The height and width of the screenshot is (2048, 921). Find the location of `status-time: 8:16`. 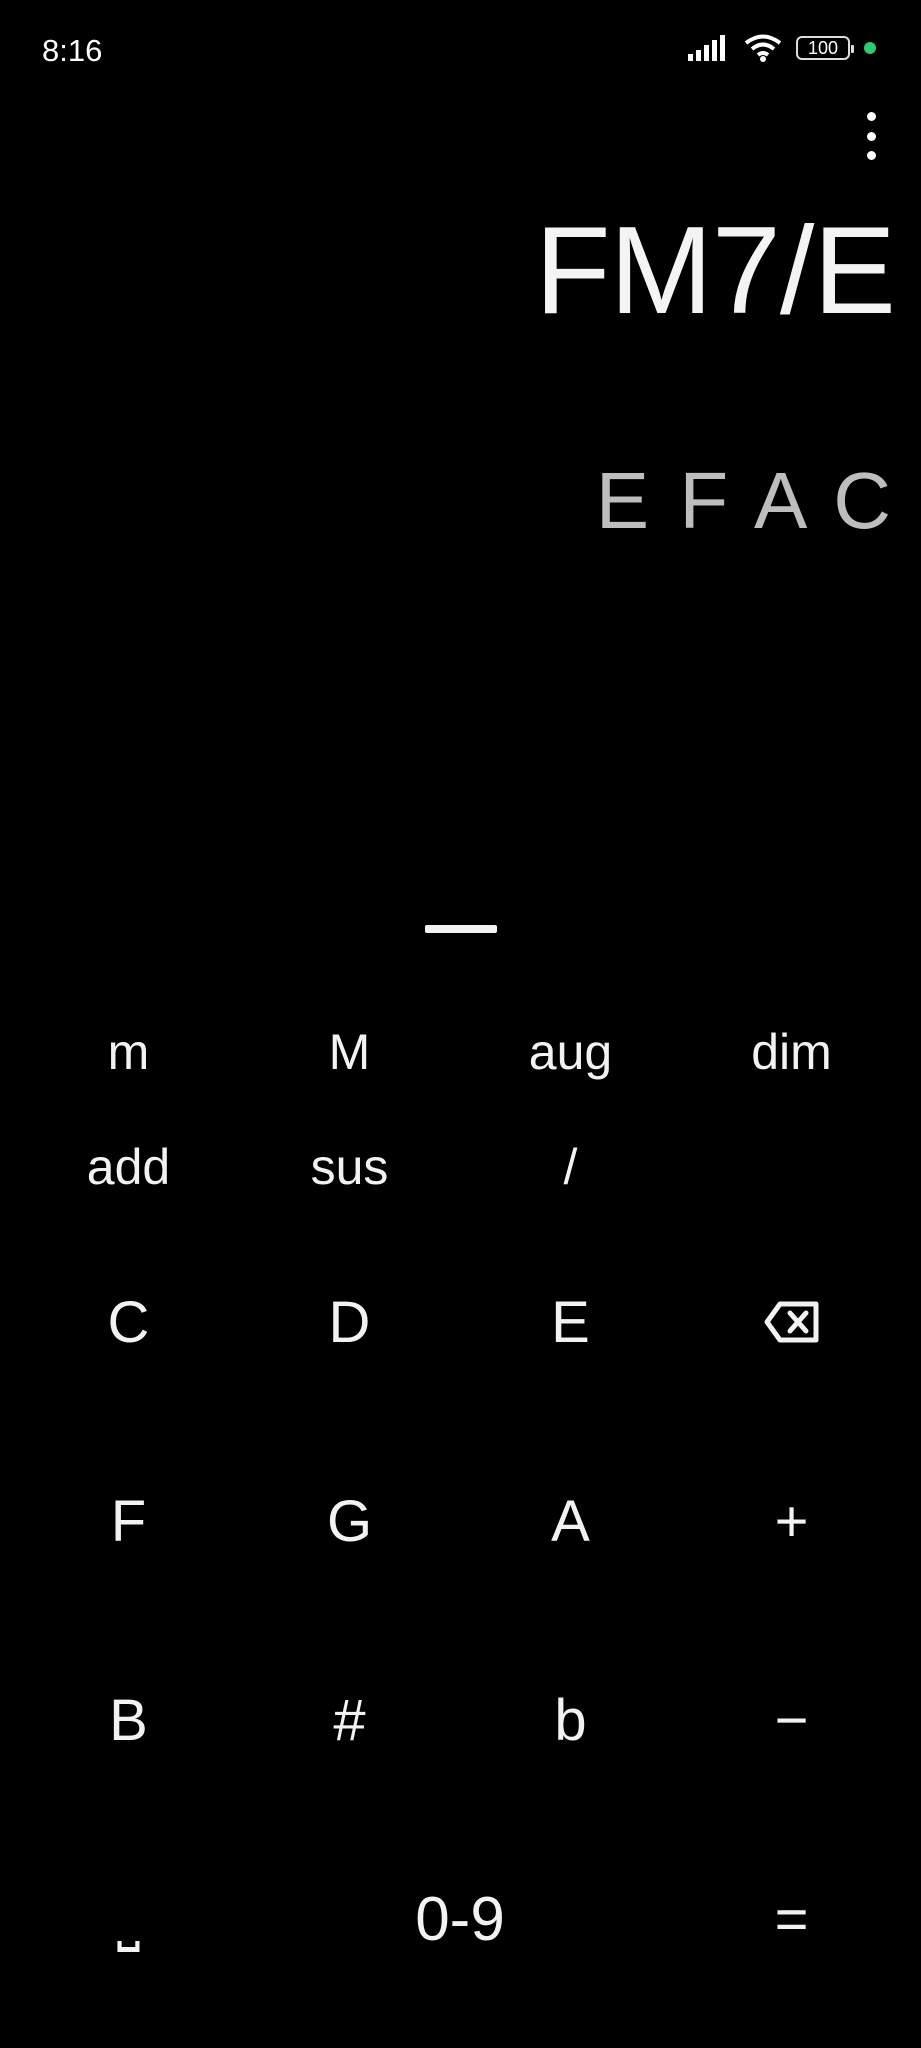

status-time: 8:16 is located at coordinates (72, 50).